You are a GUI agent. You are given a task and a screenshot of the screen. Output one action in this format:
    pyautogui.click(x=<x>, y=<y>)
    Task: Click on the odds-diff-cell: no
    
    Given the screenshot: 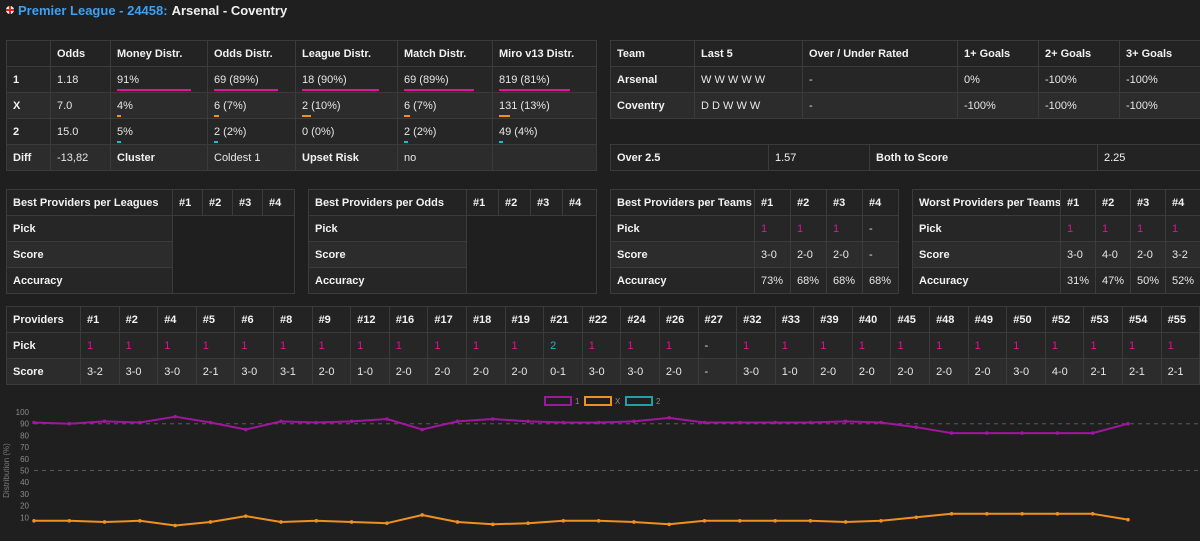 What is the action you would take?
    pyautogui.click(x=445, y=157)
    